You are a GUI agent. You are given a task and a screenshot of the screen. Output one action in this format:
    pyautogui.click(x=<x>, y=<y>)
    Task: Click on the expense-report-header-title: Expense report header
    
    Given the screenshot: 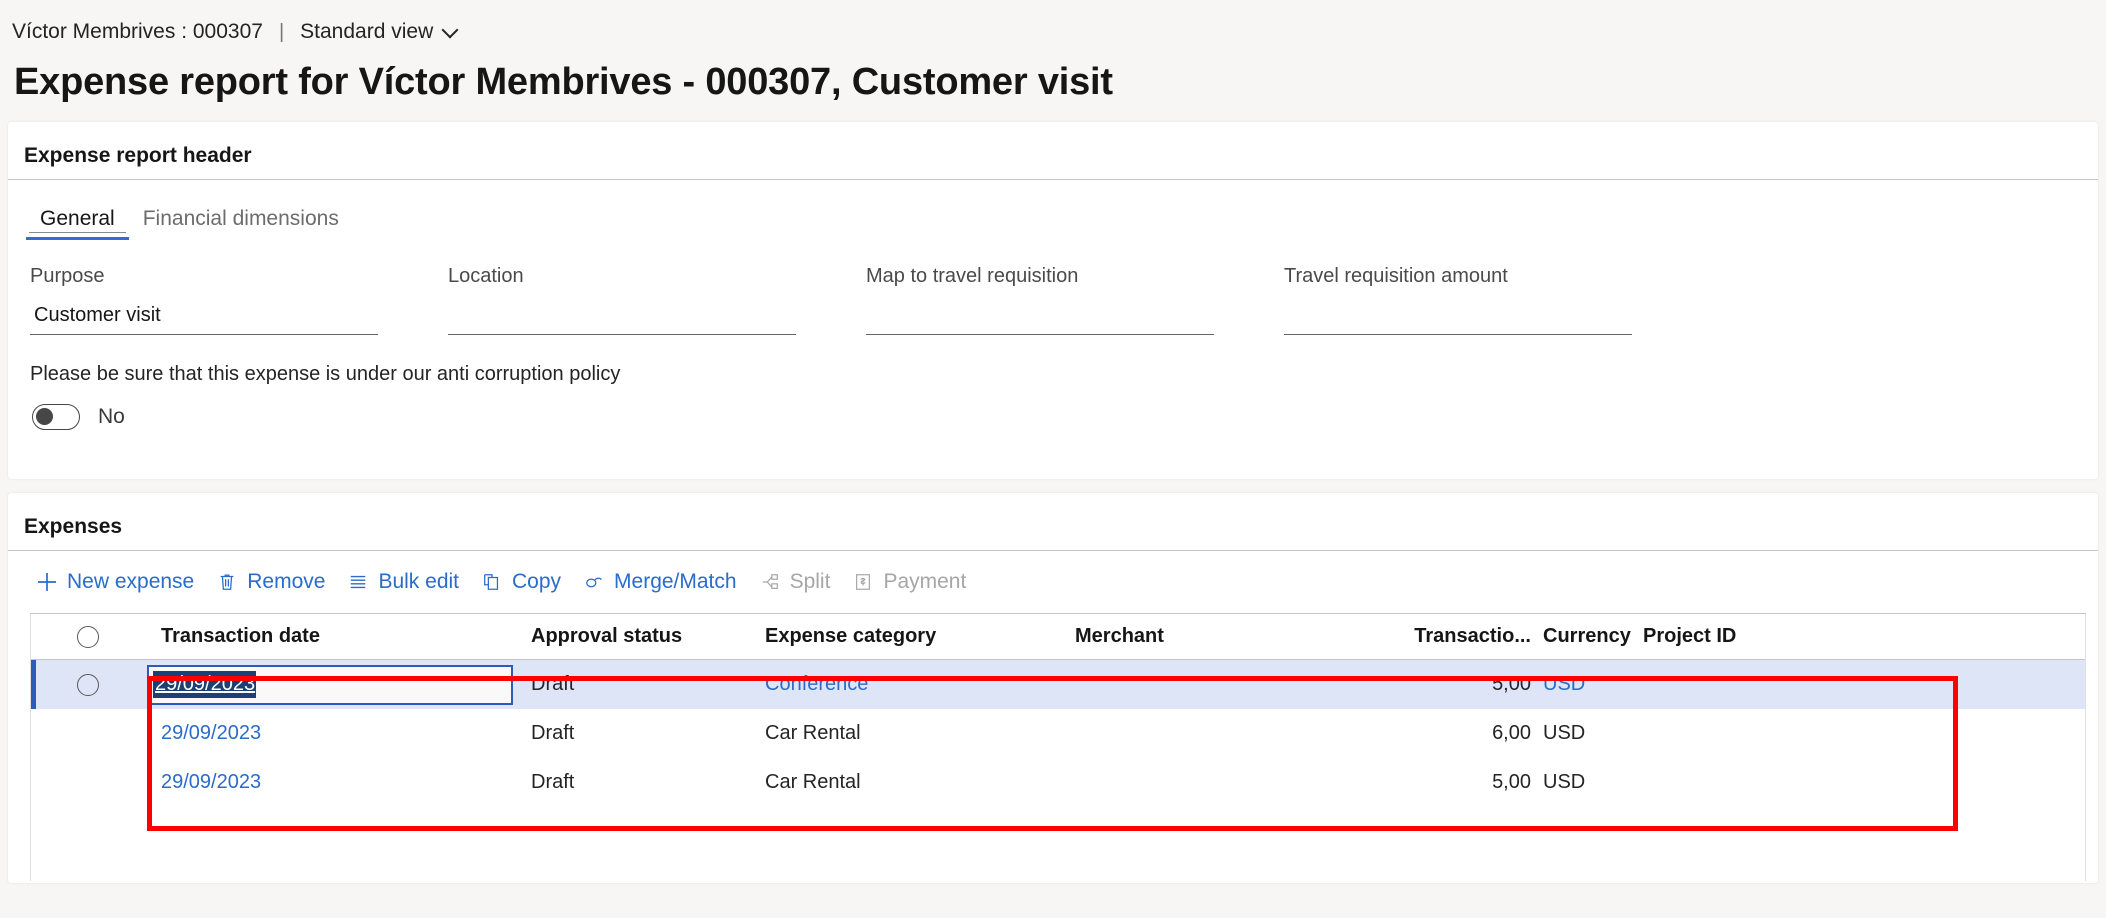 What is the action you would take?
    pyautogui.click(x=138, y=155)
    